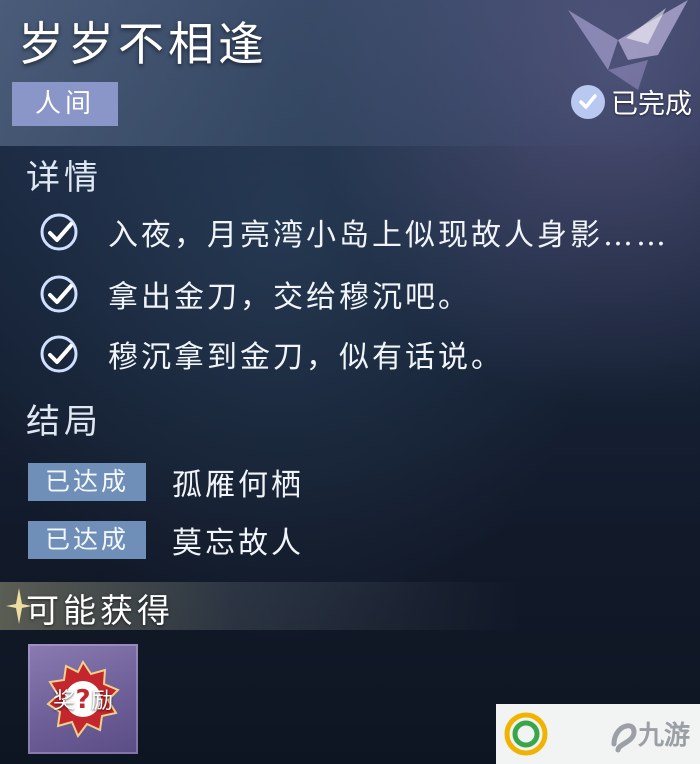 This screenshot has width=700, height=764. Describe the element at coordinates (238, 485) in the screenshot. I see `ending-name: 孤雁何栖` at that location.